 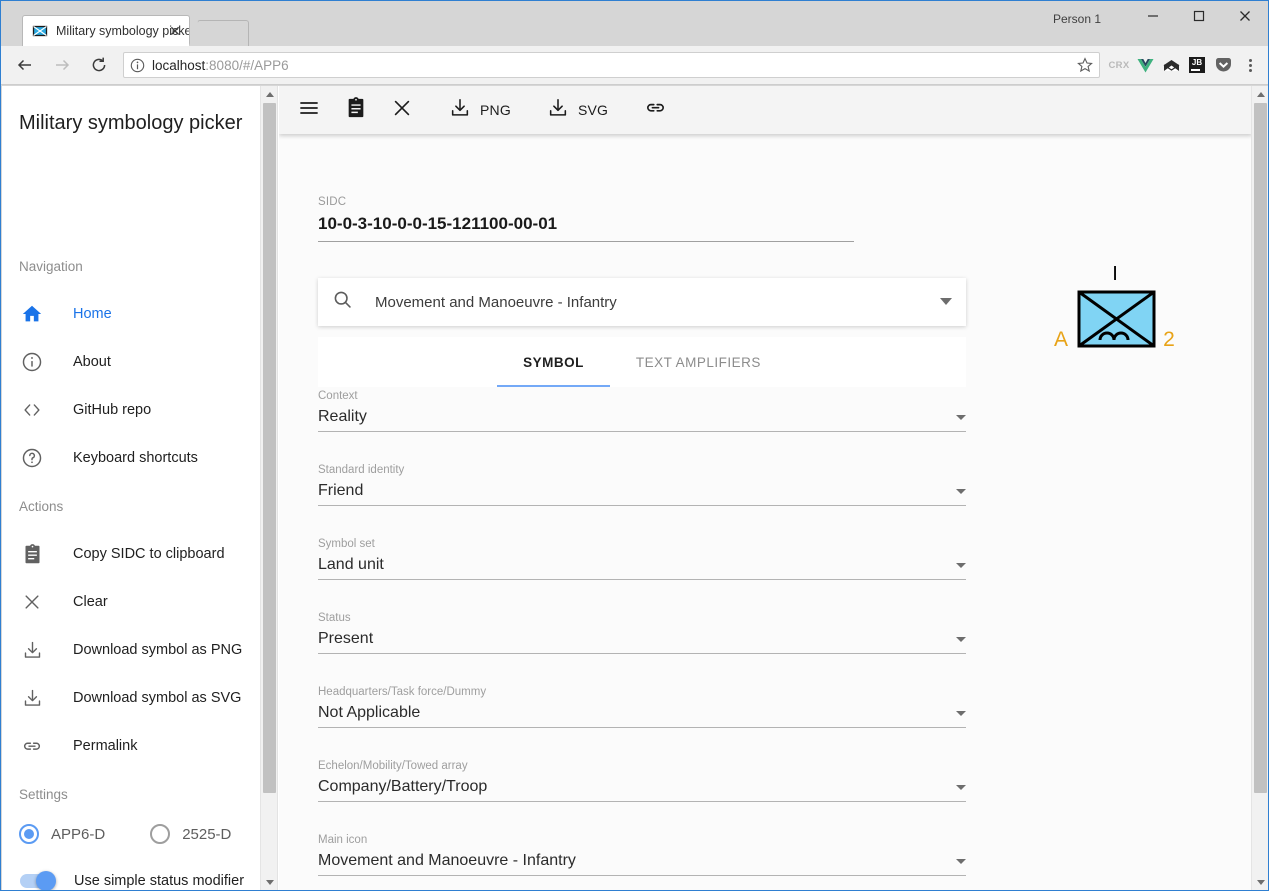 What do you see at coordinates (345, 639) in the screenshot?
I see `field-value: Present` at bounding box center [345, 639].